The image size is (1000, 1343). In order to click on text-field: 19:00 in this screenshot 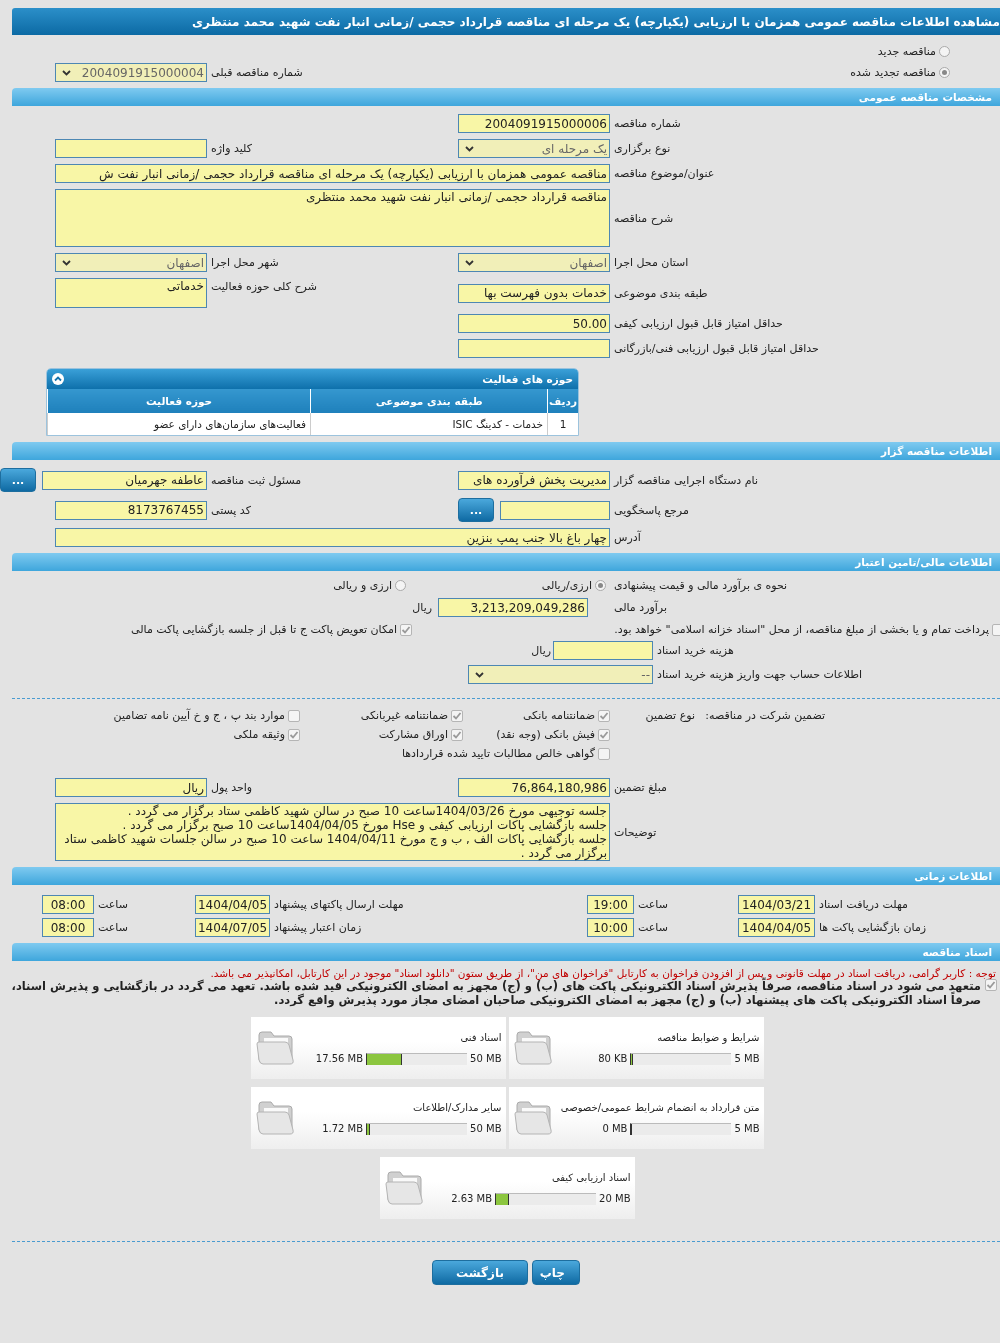, I will do `click(610, 904)`.